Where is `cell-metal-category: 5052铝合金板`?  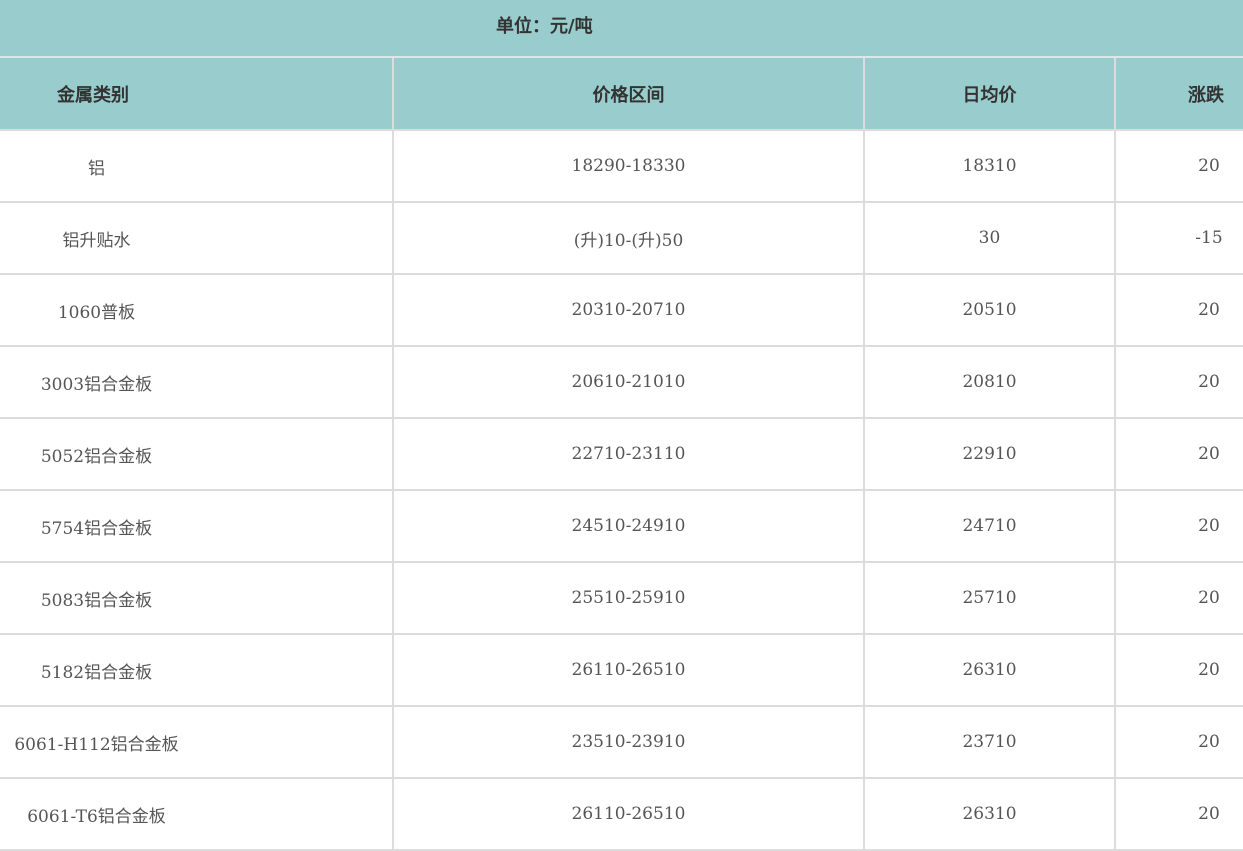
cell-metal-category: 5052铝合金板 is located at coordinates (197, 454).